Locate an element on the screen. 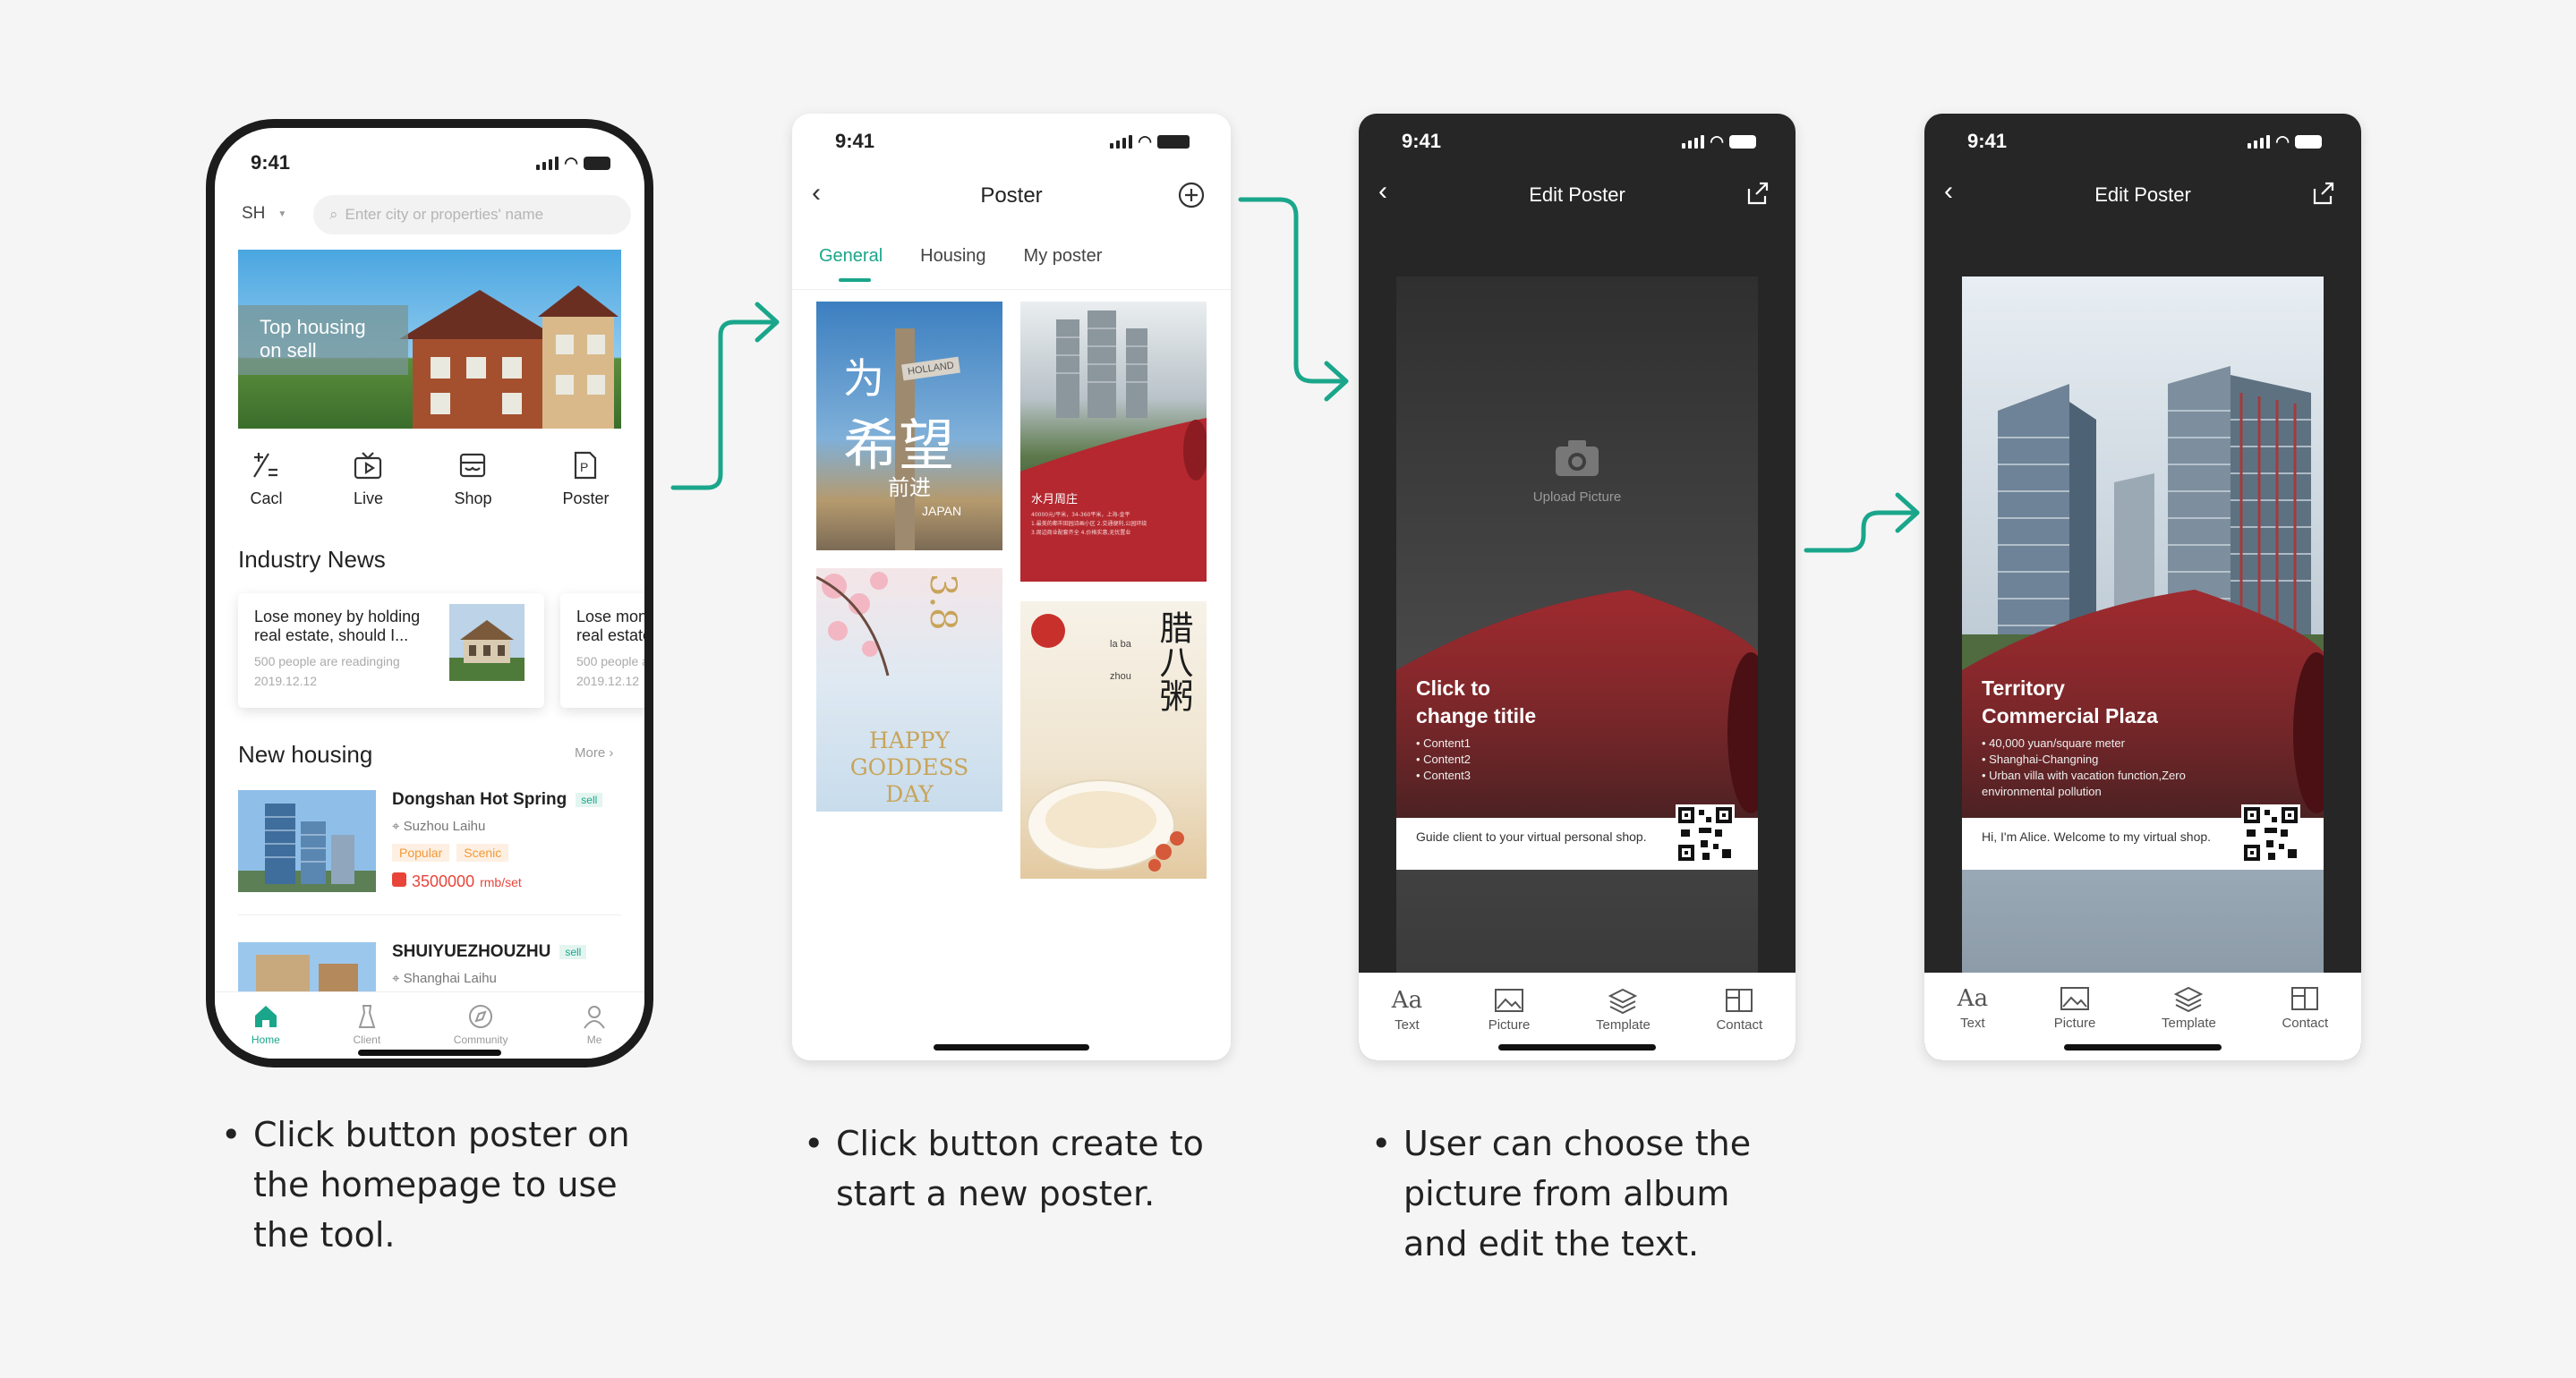 The width and height of the screenshot is (2576, 1378). camera-icon is located at coordinates (1577, 458).